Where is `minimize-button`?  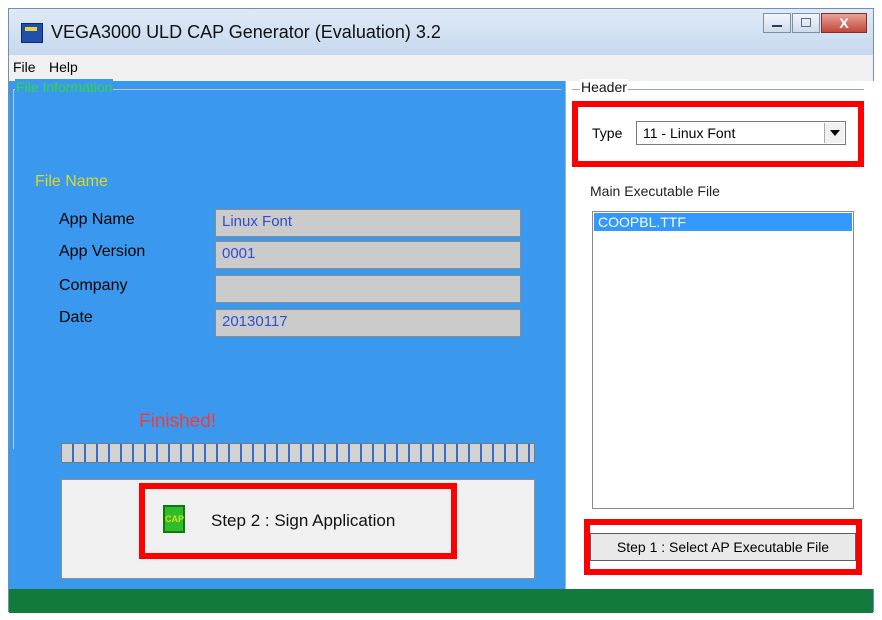
minimize-button is located at coordinates (777, 23).